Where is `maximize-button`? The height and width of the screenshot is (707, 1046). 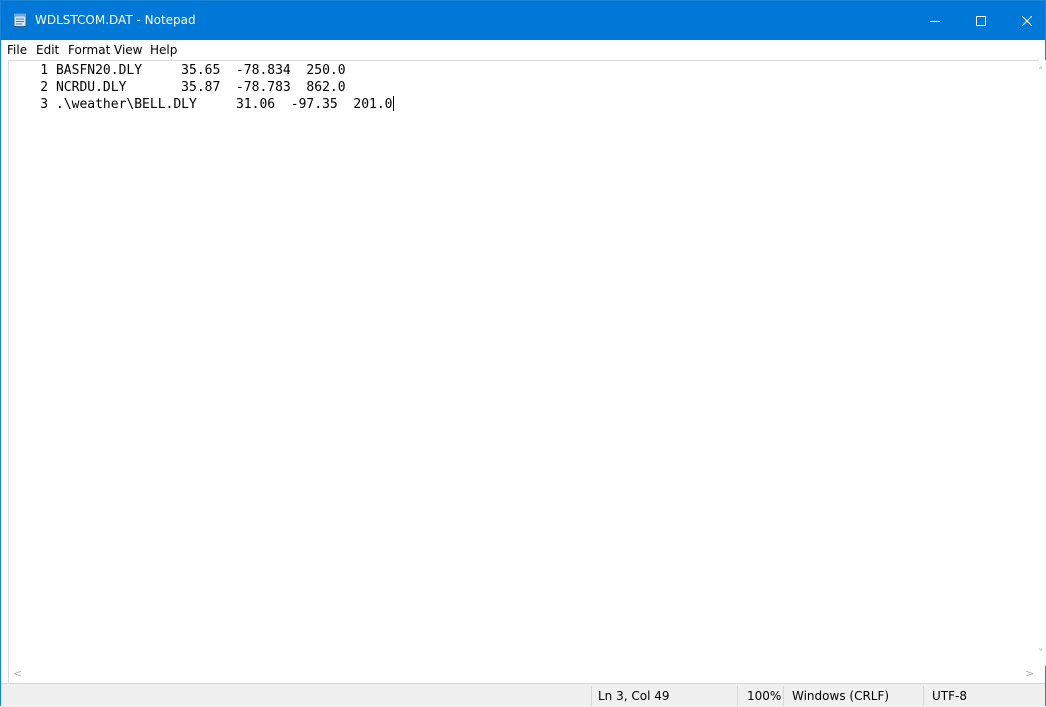 maximize-button is located at coordinates (981, 20).